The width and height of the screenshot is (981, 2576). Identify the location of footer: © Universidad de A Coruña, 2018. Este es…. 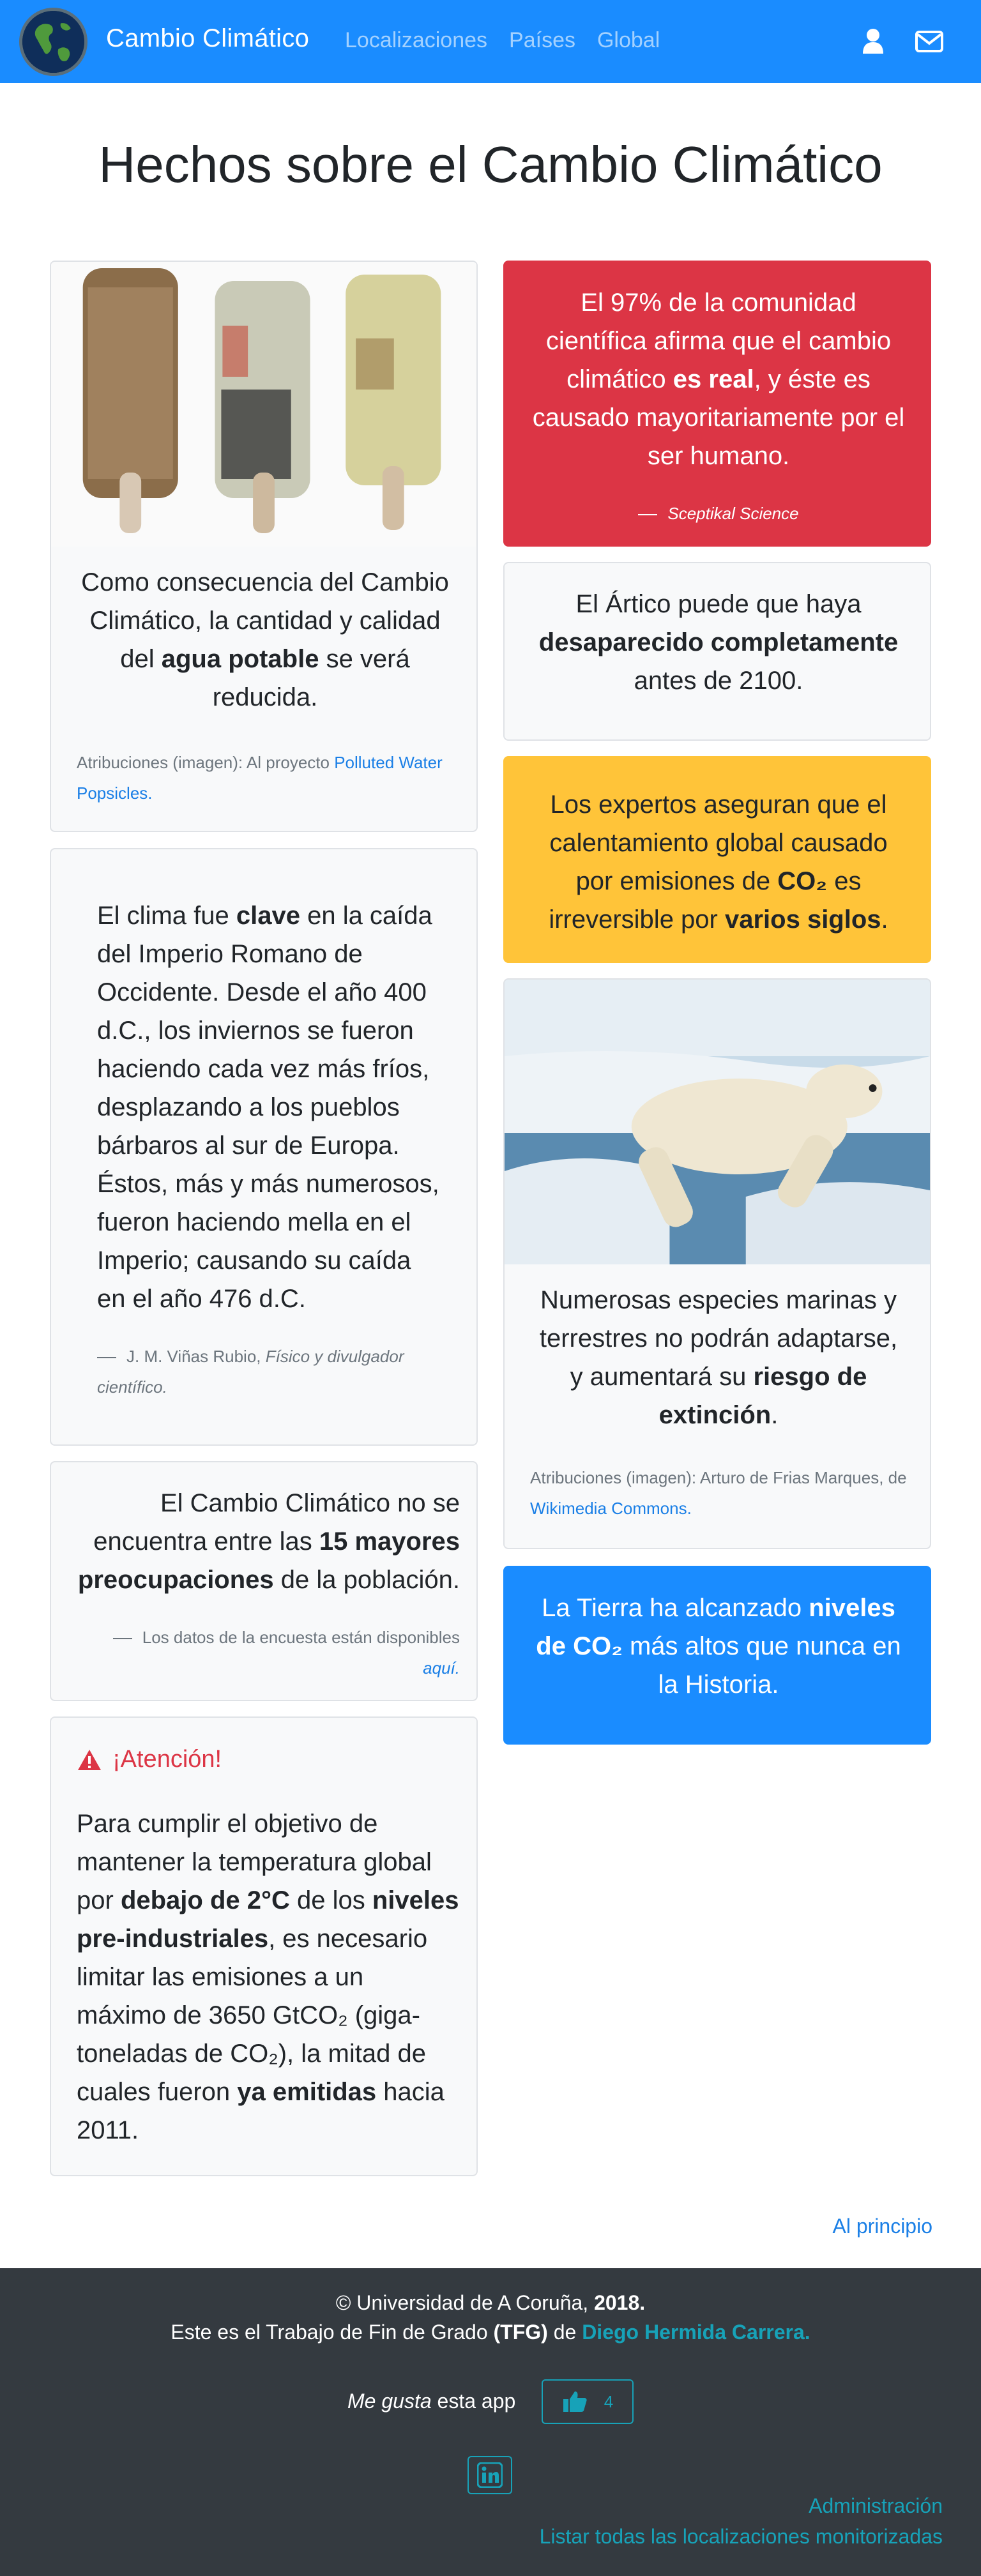
(490, 2422).